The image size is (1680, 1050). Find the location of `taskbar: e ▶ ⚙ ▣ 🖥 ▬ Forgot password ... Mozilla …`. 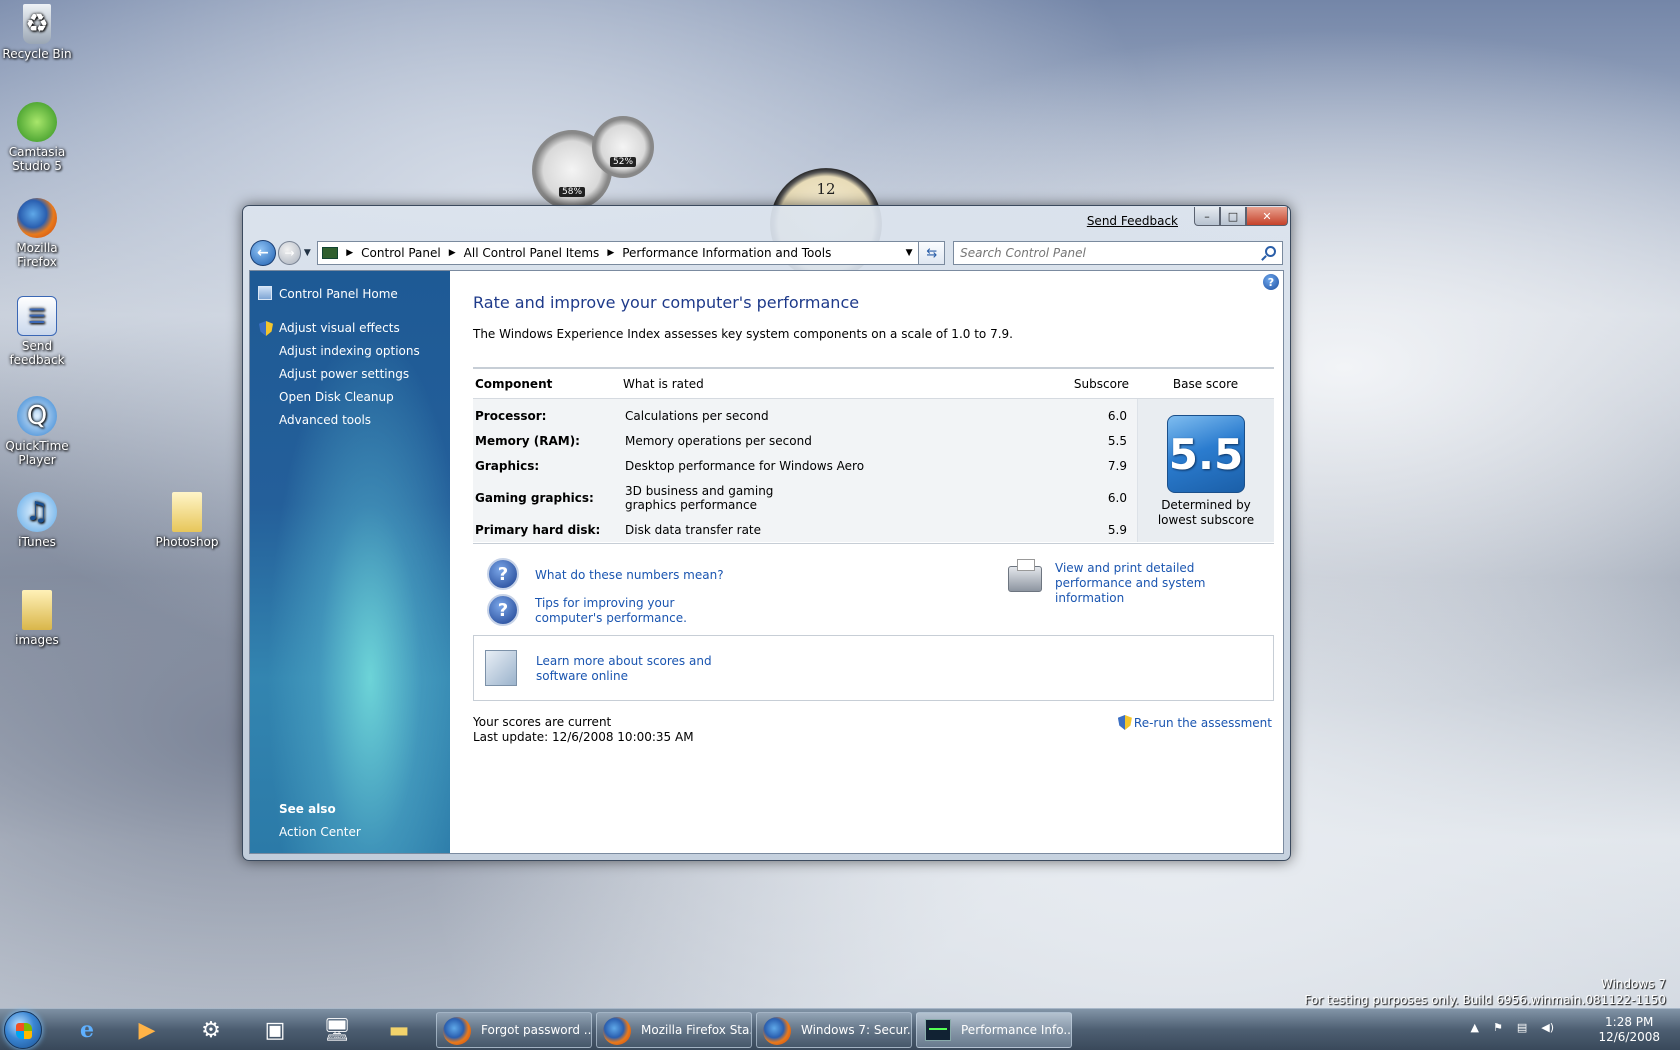

taskbar: e ▶ ⚙ ▣ 🖥 ▬ Forgot password ... Mozilla … is located at coordinates (840, 1029).